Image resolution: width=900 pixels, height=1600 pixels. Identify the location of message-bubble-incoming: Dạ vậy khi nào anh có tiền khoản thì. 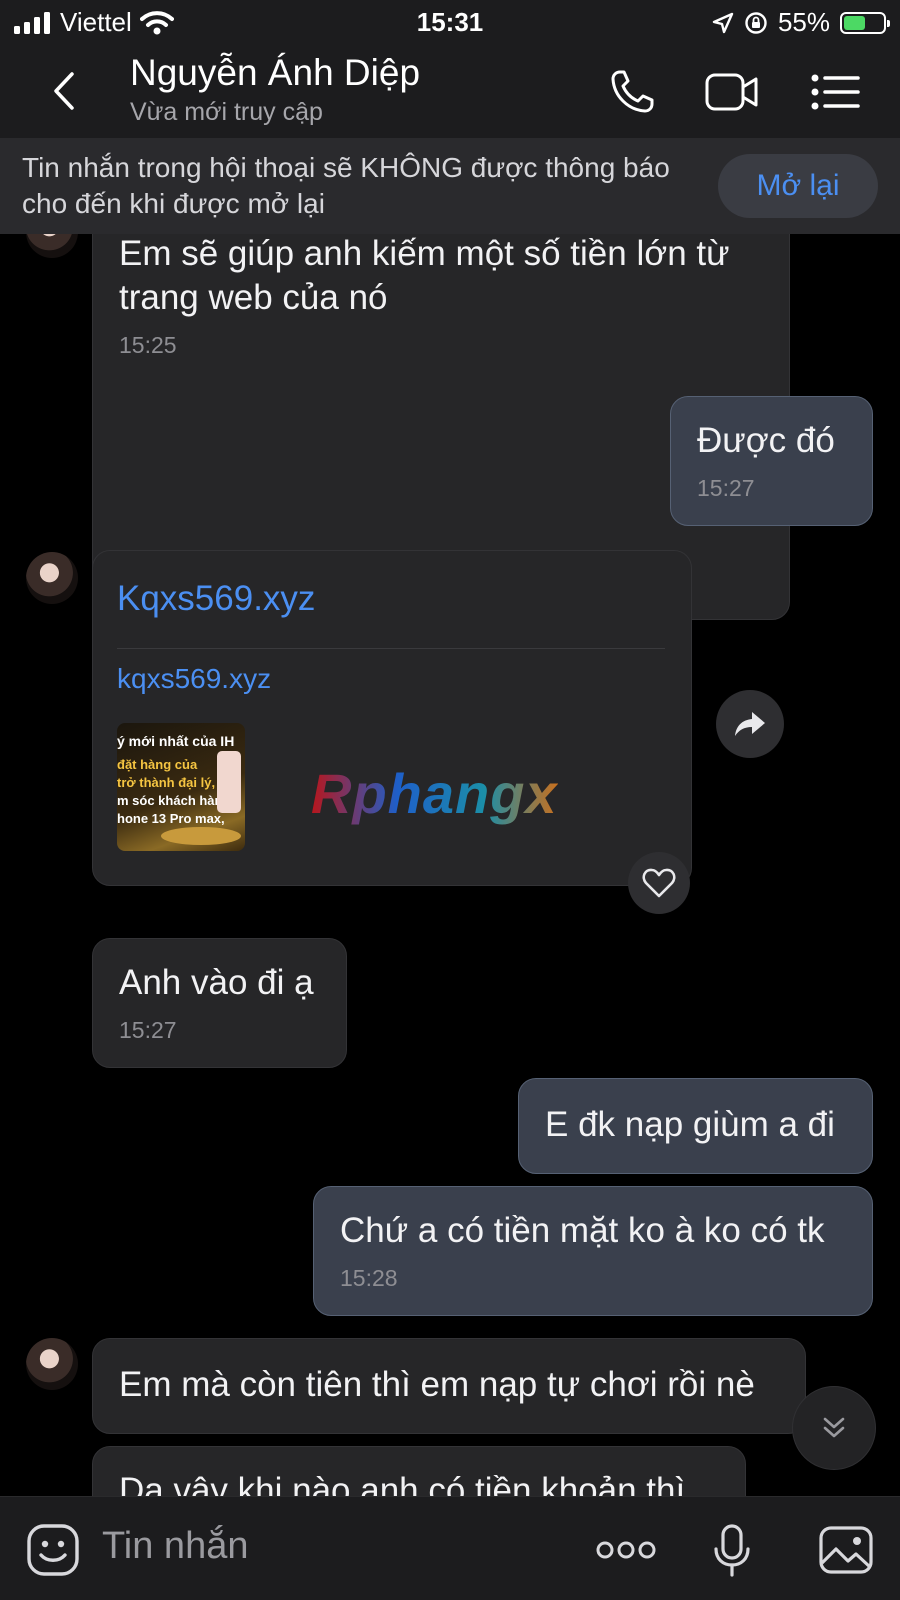
(419, 1471).